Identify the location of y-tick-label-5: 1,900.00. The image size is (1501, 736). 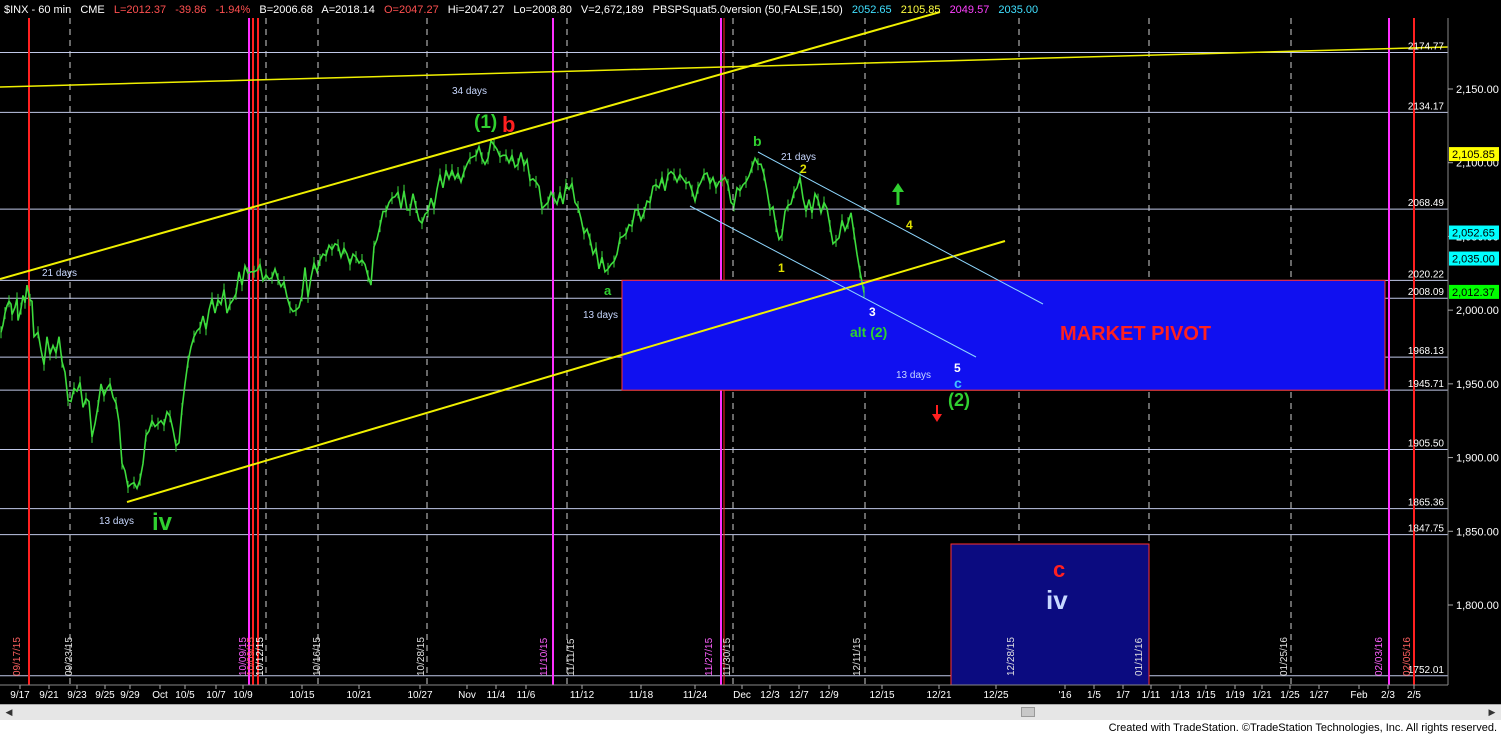
(1477, 459).